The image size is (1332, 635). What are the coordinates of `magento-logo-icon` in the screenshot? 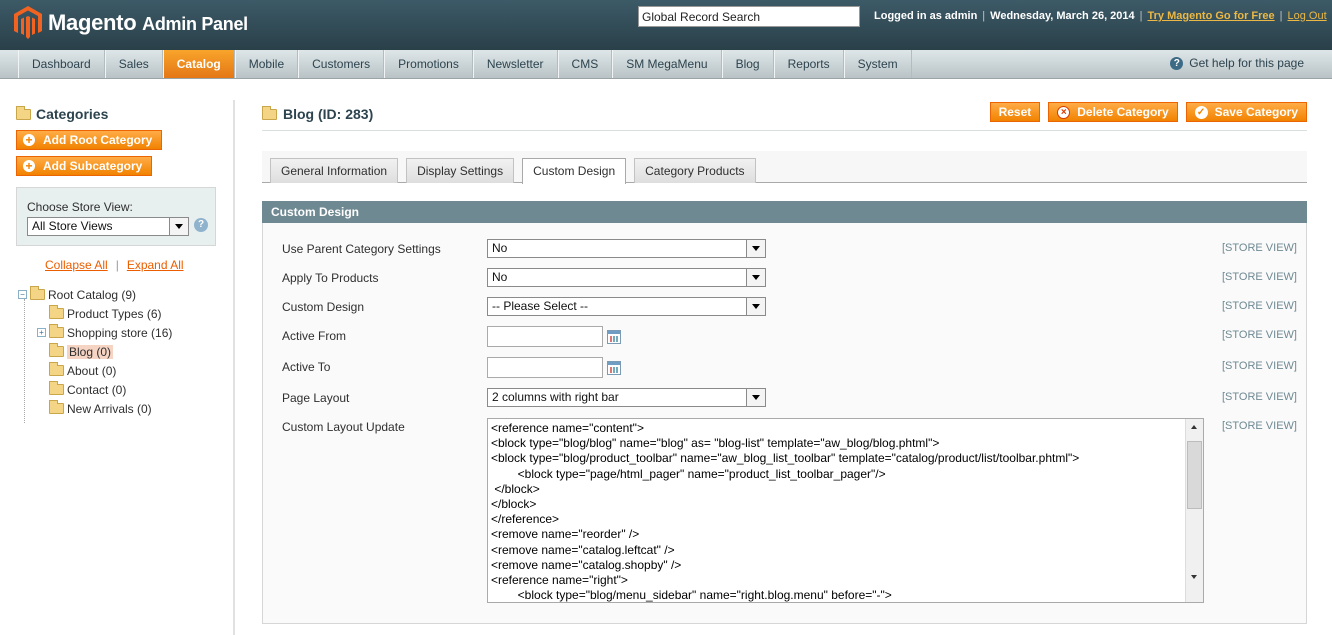 It's located at (28, 22).